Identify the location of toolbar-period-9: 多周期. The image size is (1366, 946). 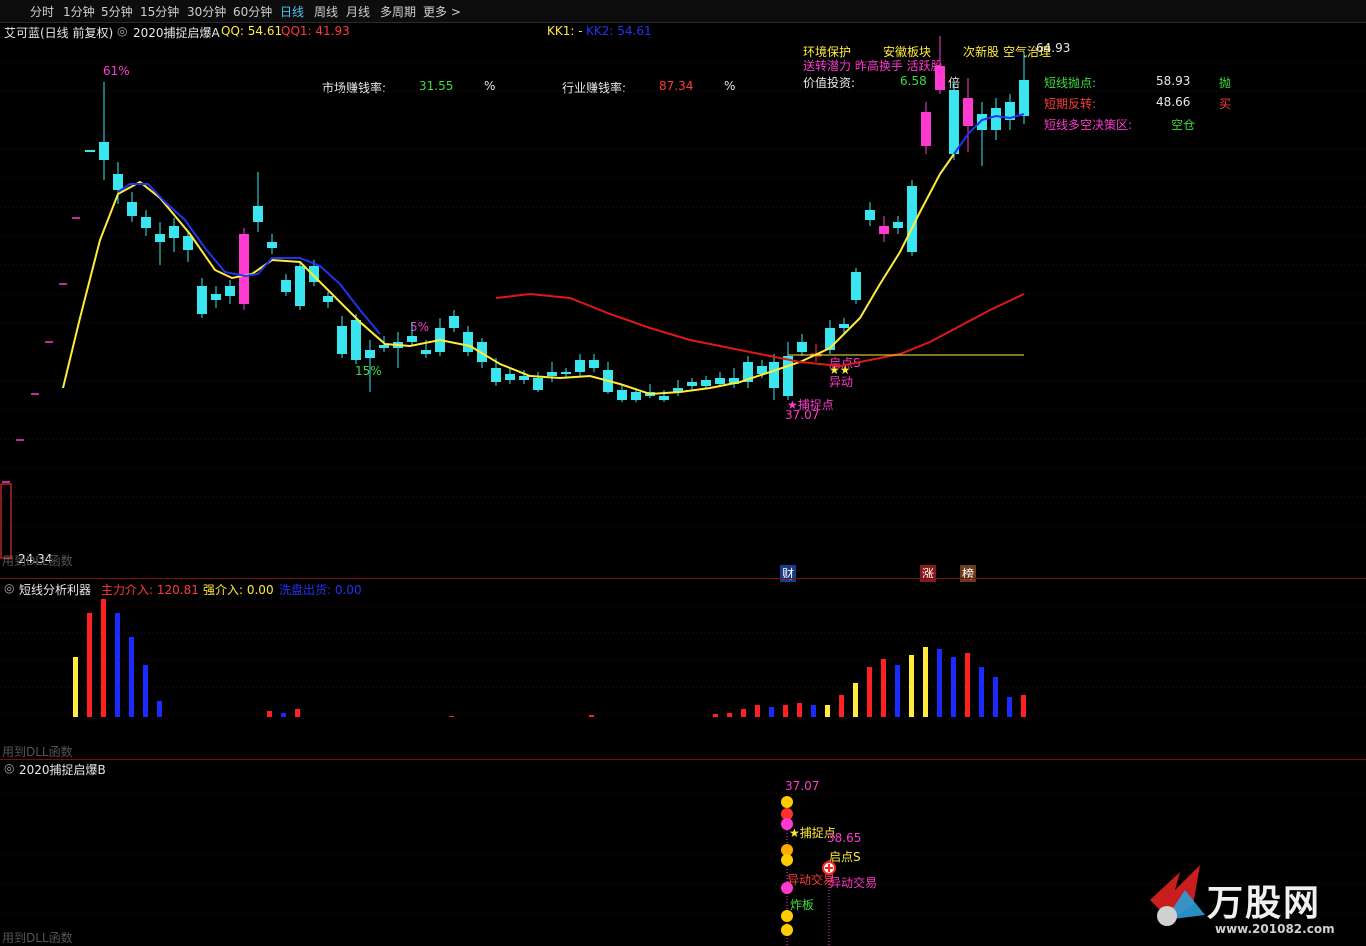
(398, 11).